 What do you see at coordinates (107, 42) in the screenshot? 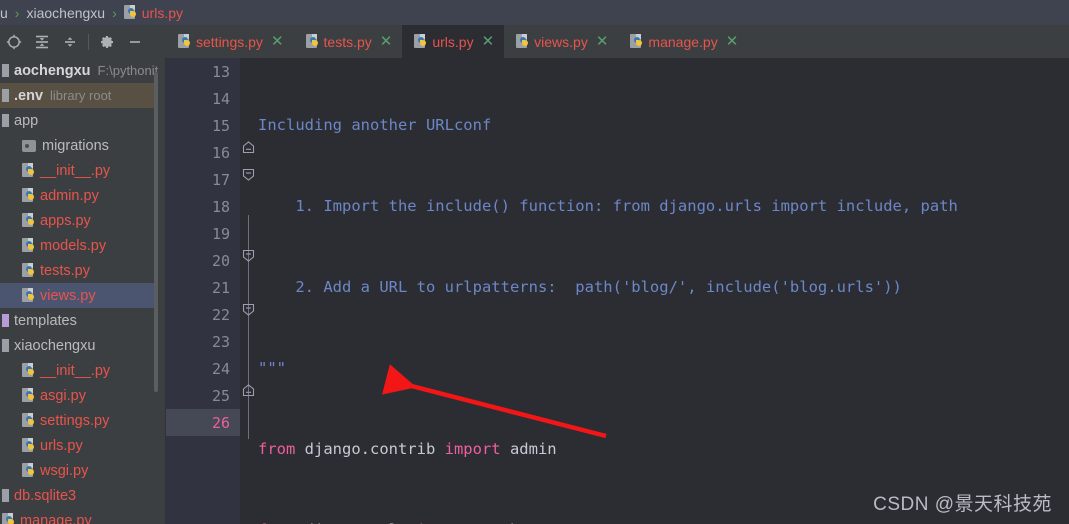
I see `gear-icon` at bounding box center [107, 42].